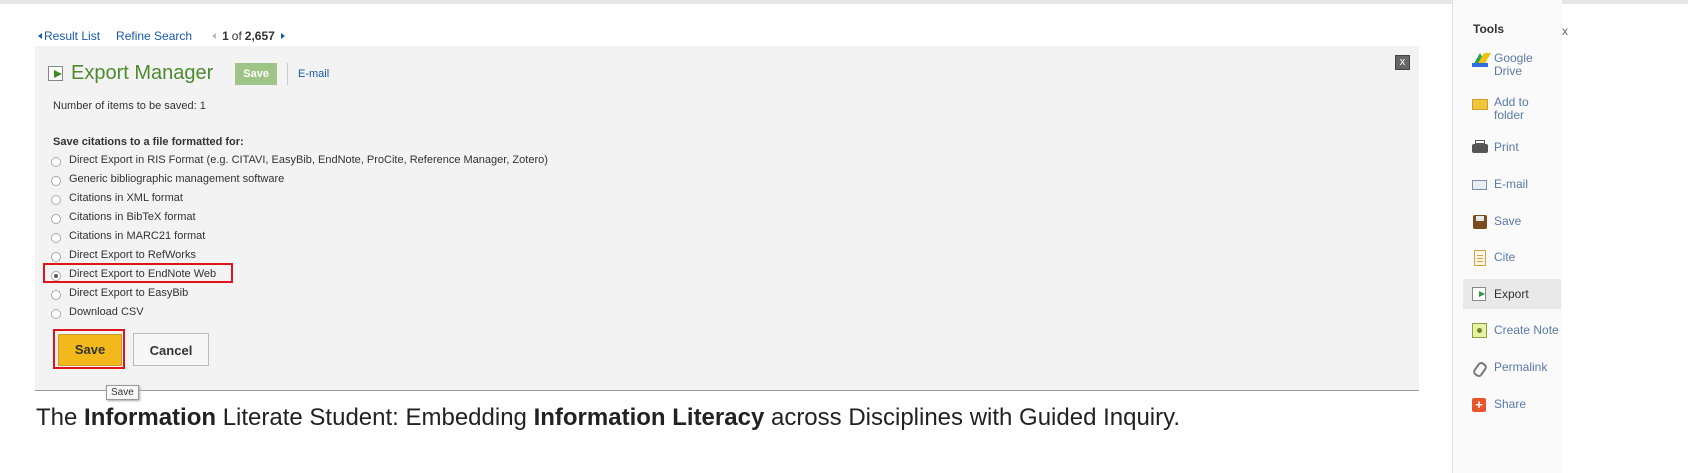  What do you see at coordinates (1480, 294) in the screenshot?
I see `export-icon` at bounding box center [1480, 294].